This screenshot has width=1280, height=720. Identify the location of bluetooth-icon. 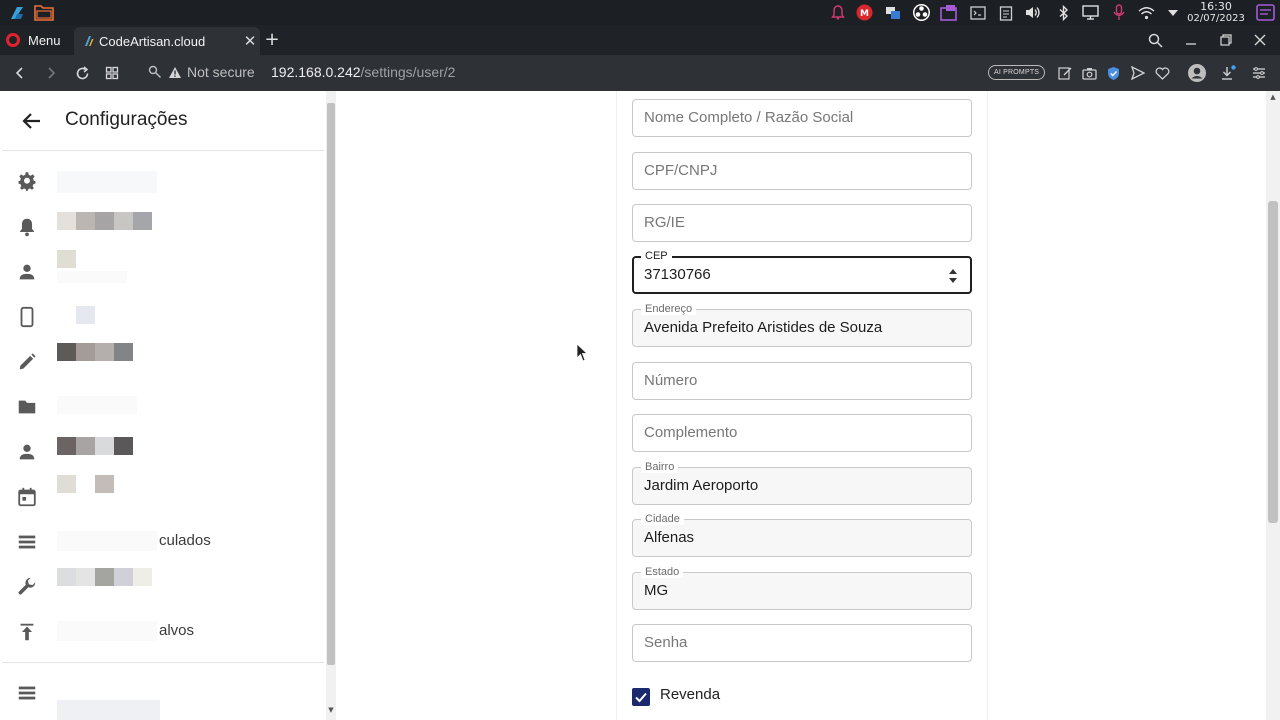
(1063, 12).